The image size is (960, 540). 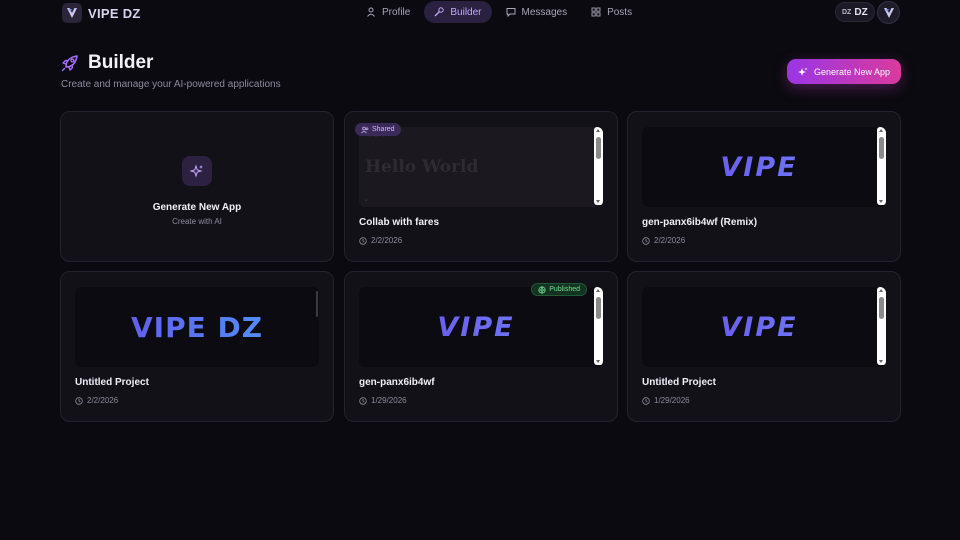 I want to click on project-card: VIPE Published gen-panx6ib4wf 1/29/2026, so click(x=481, y=346).